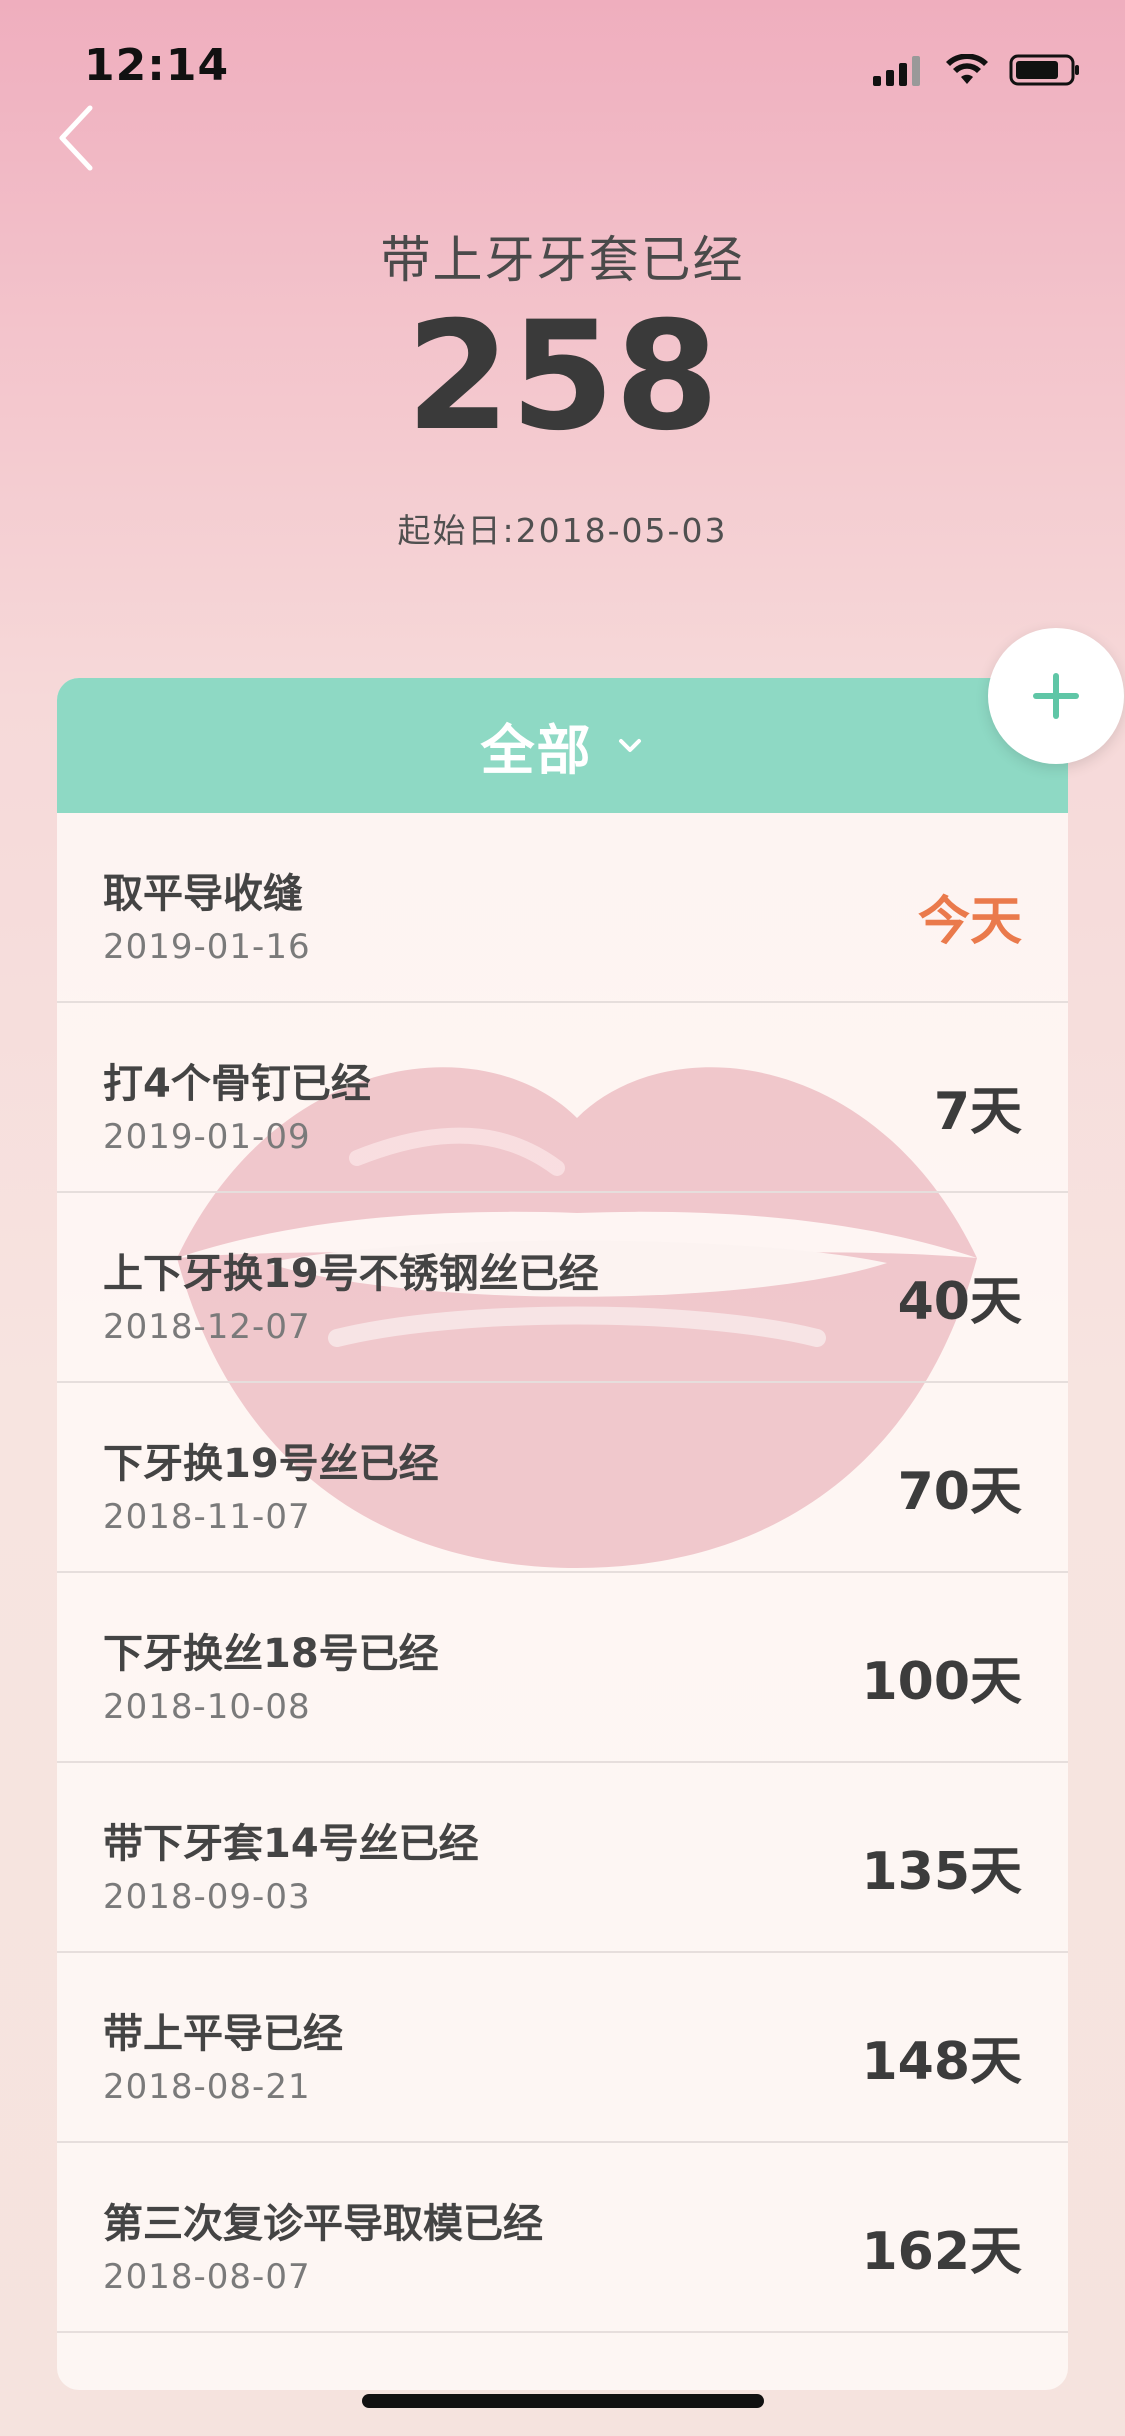 This screenshot has width=1125, height=2436. Describe the element at coordinates (941, 2252) in the screenshot. I see `item-days: 162天` at that location.